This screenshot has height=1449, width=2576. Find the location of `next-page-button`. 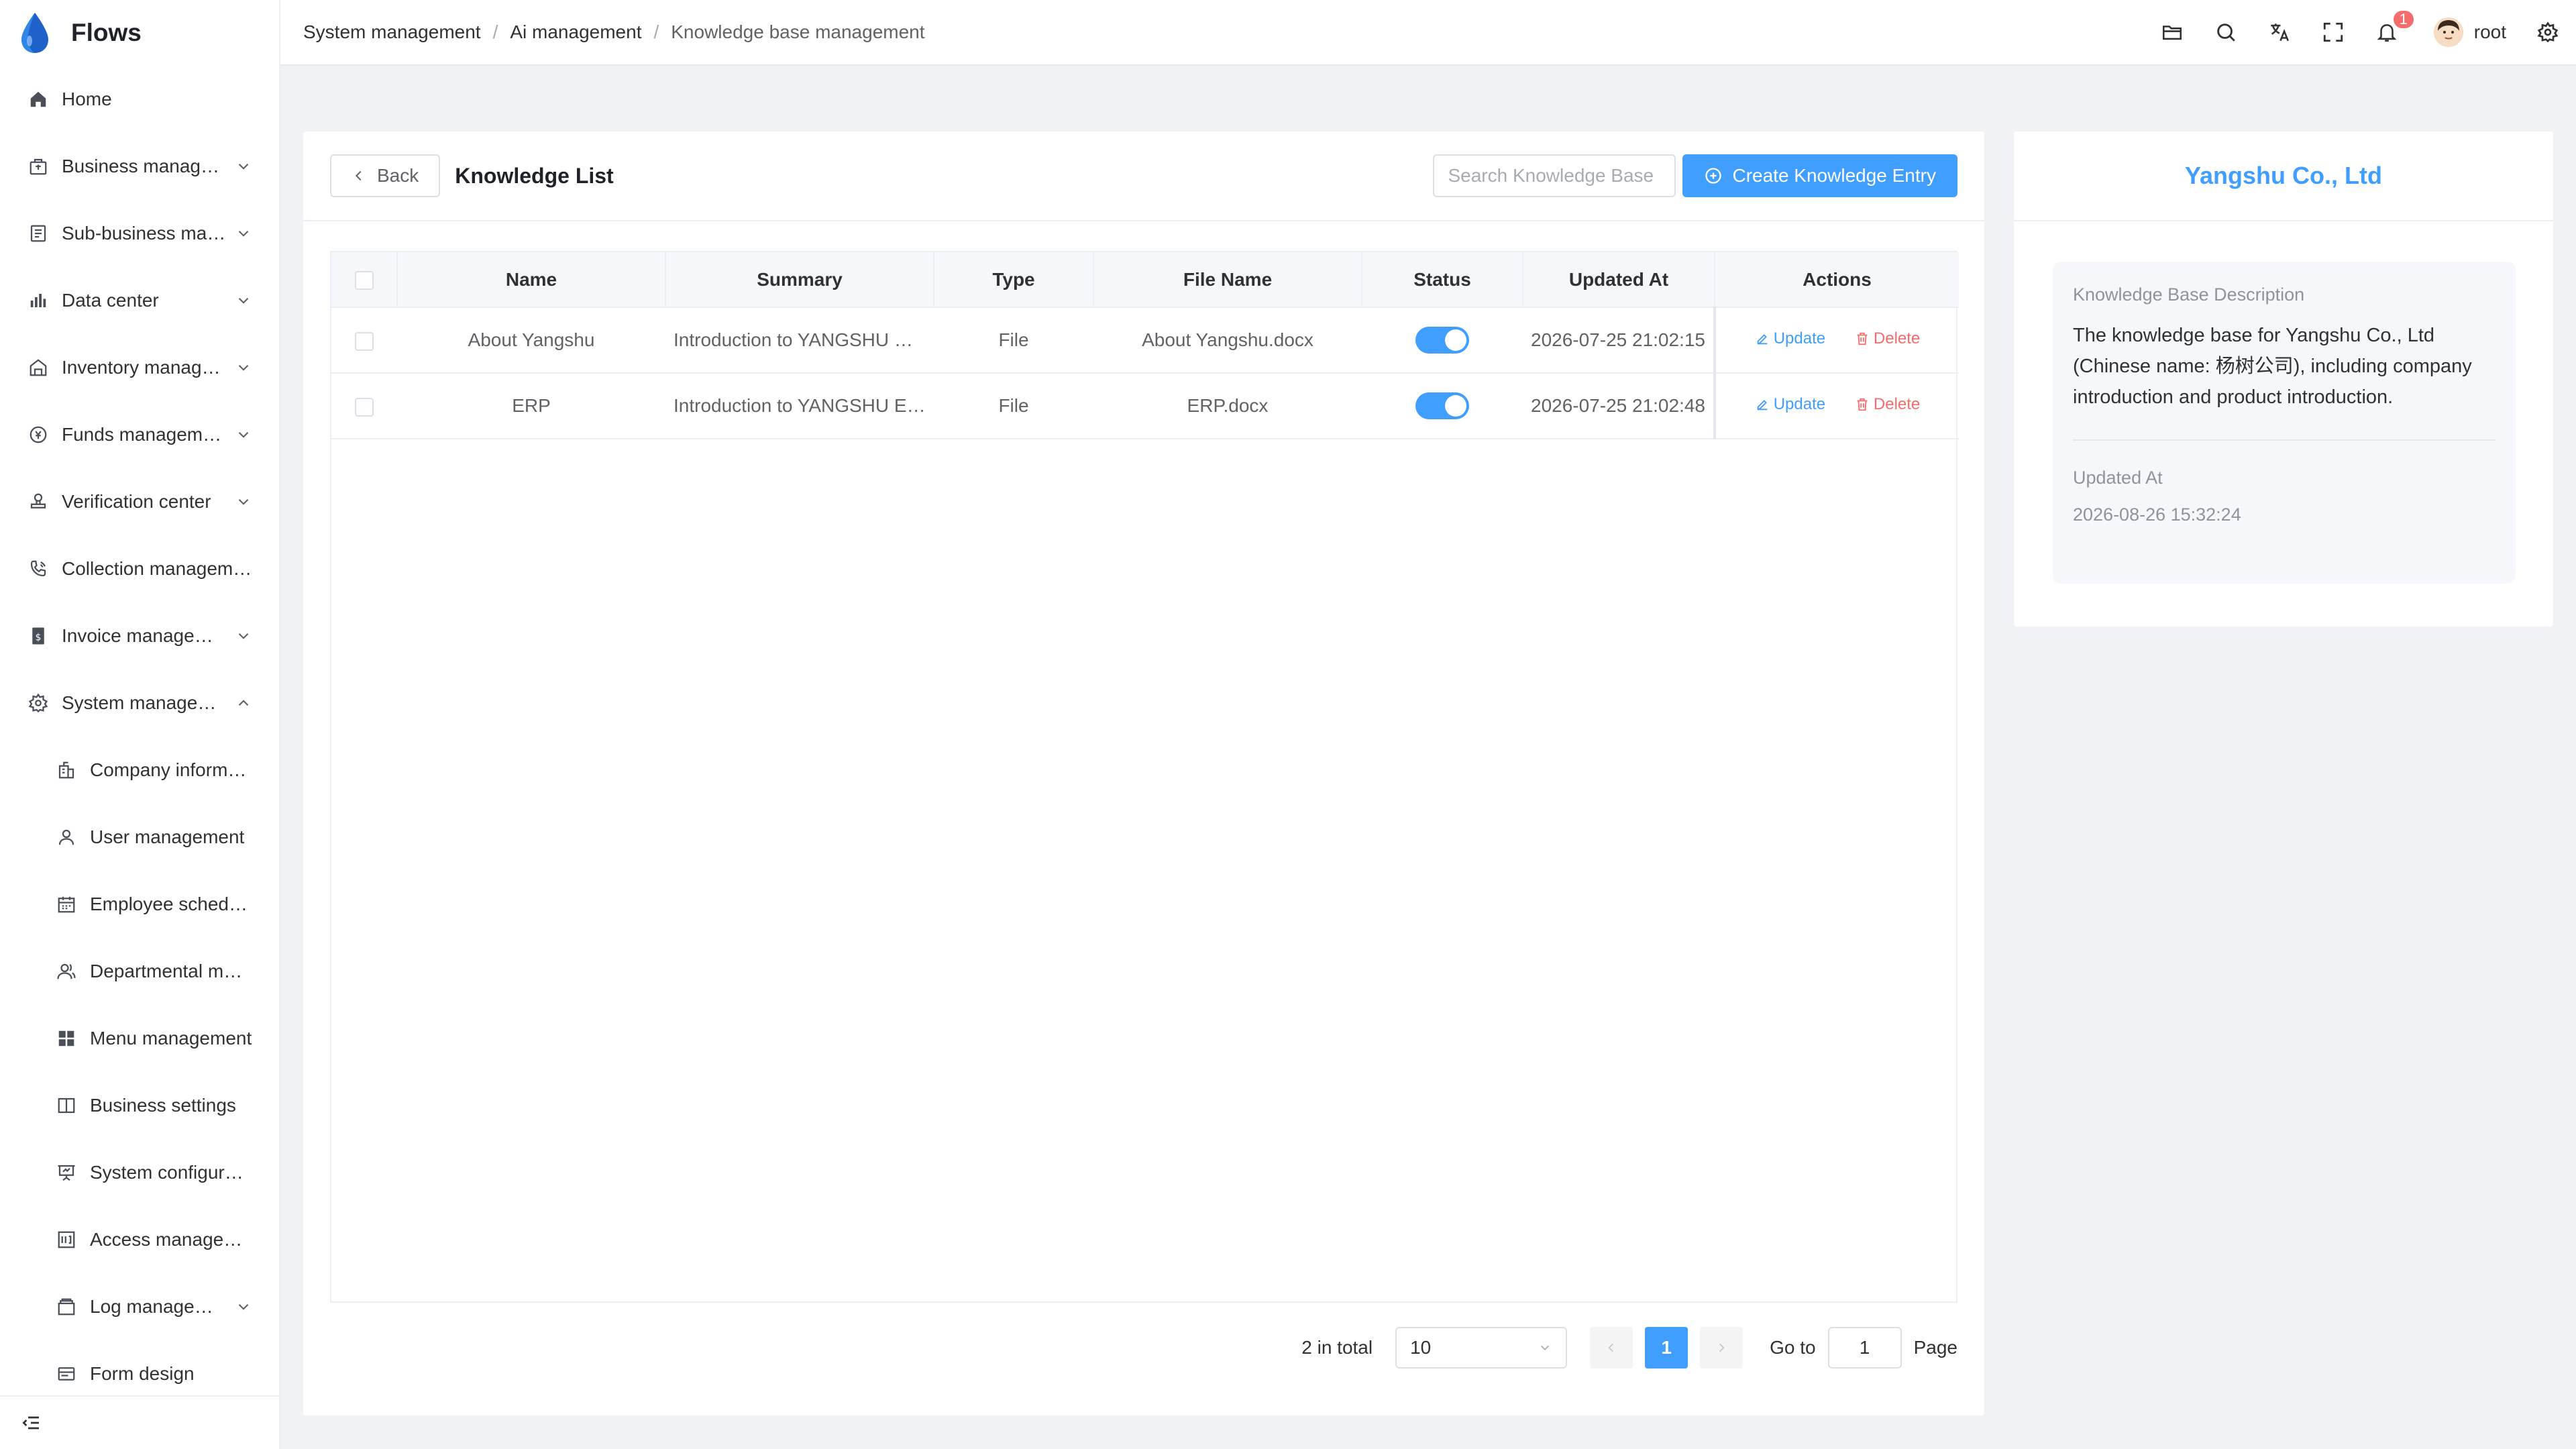

next-page-button is located at coordinates (1721, 1347).